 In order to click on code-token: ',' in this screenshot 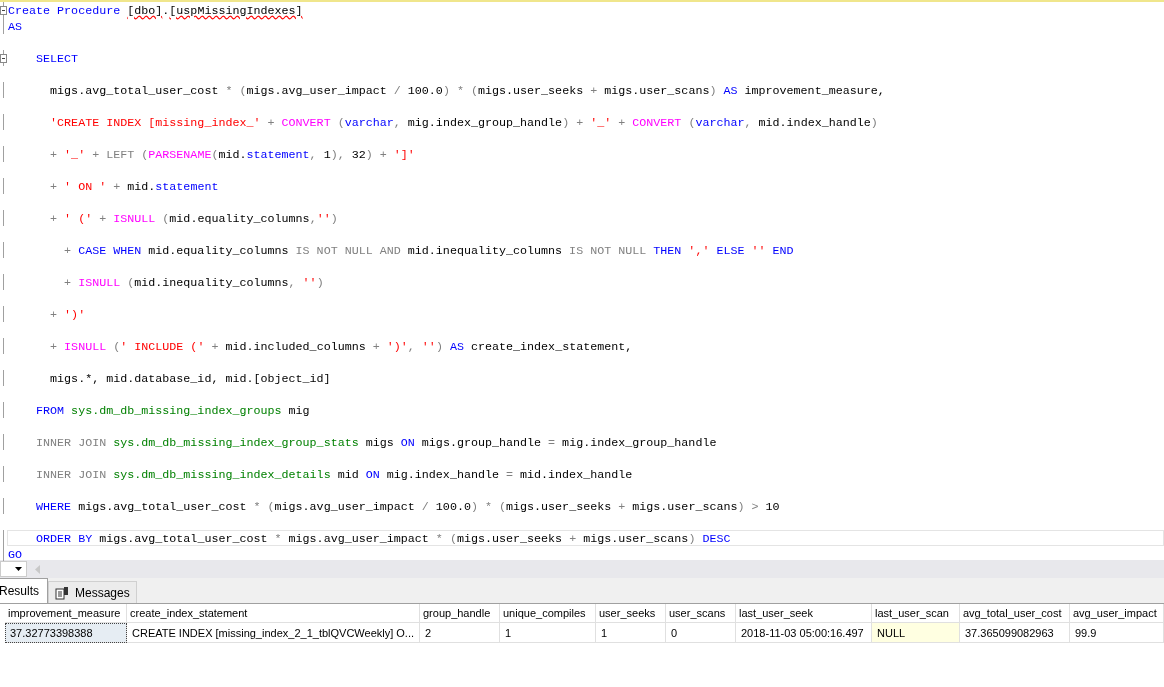, I will do `click(698, 251)`.